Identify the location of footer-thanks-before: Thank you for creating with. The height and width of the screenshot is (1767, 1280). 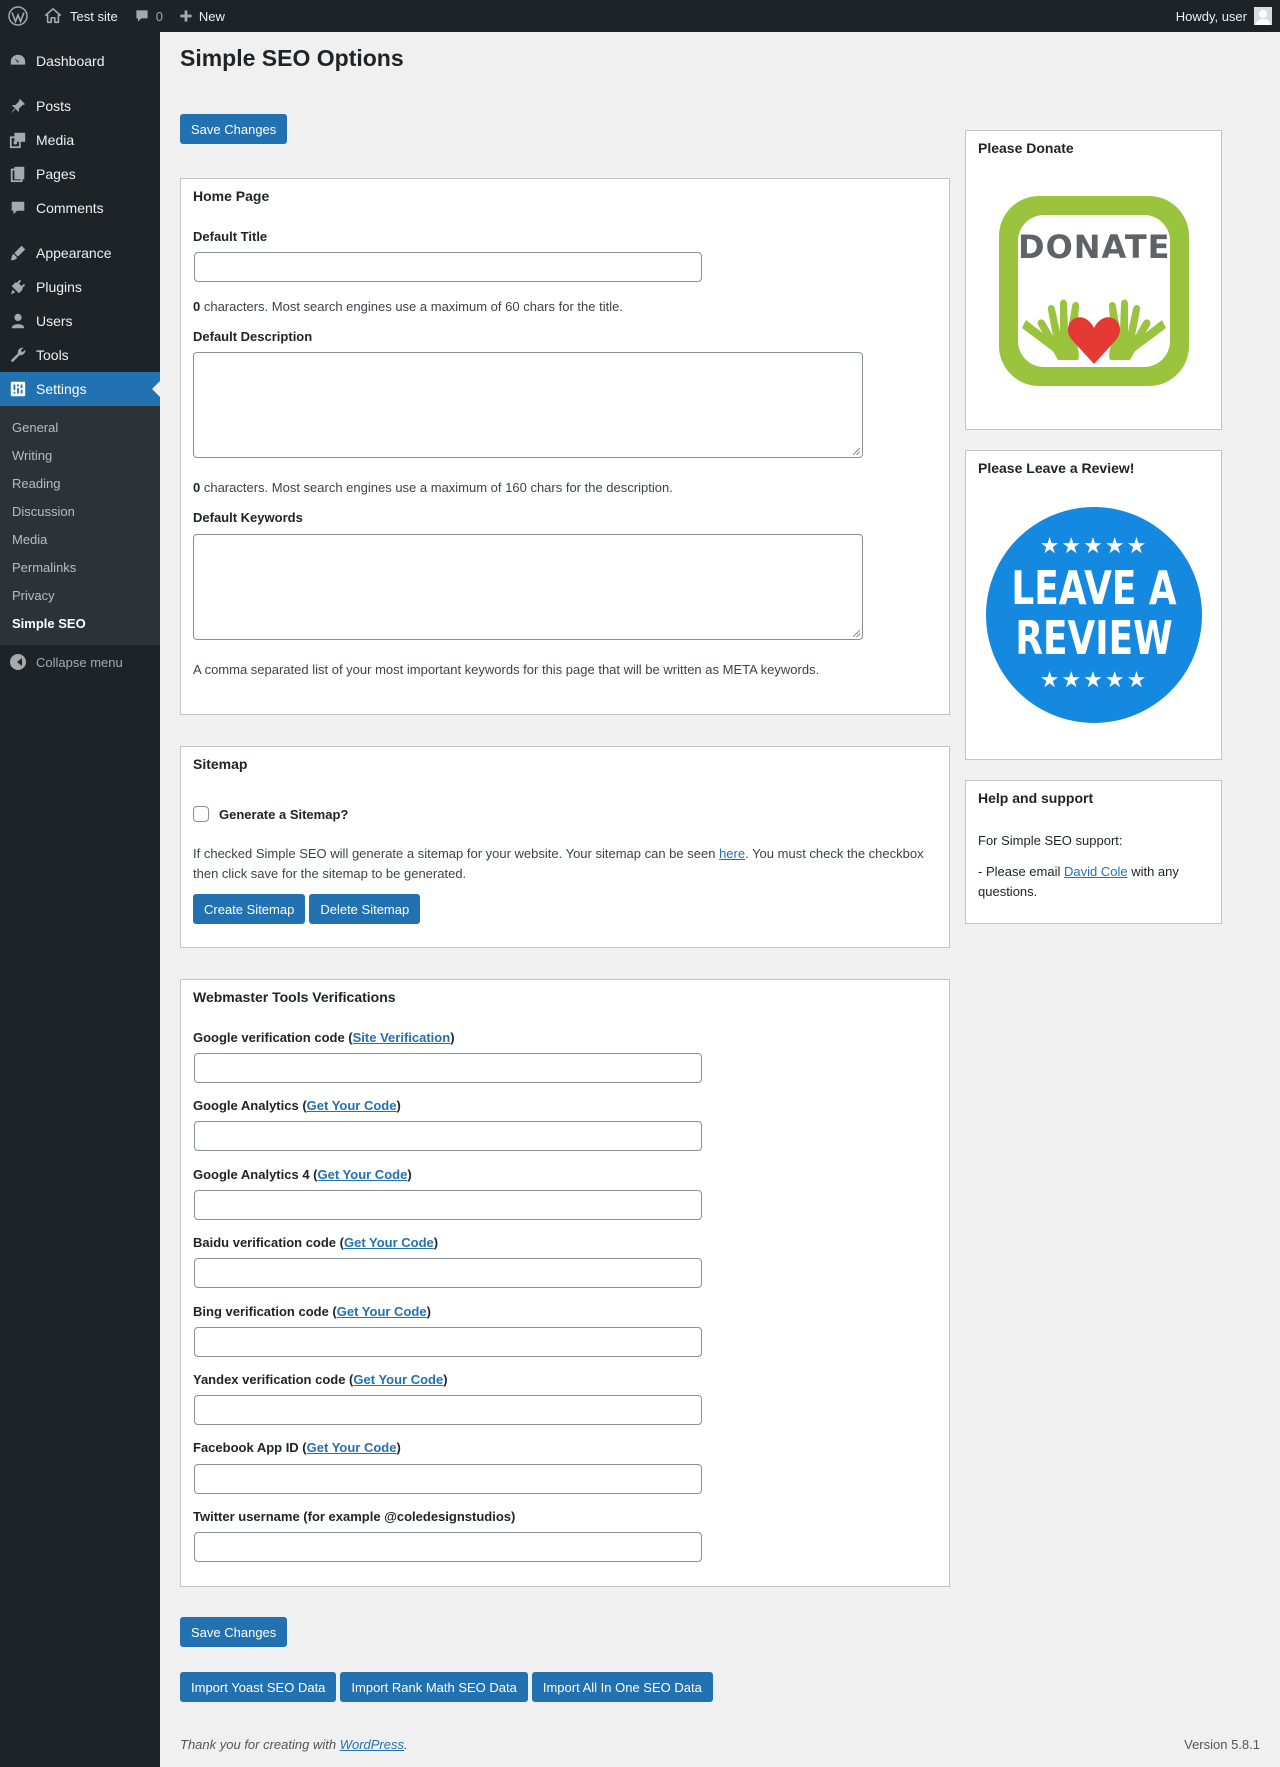
(260, 1744).